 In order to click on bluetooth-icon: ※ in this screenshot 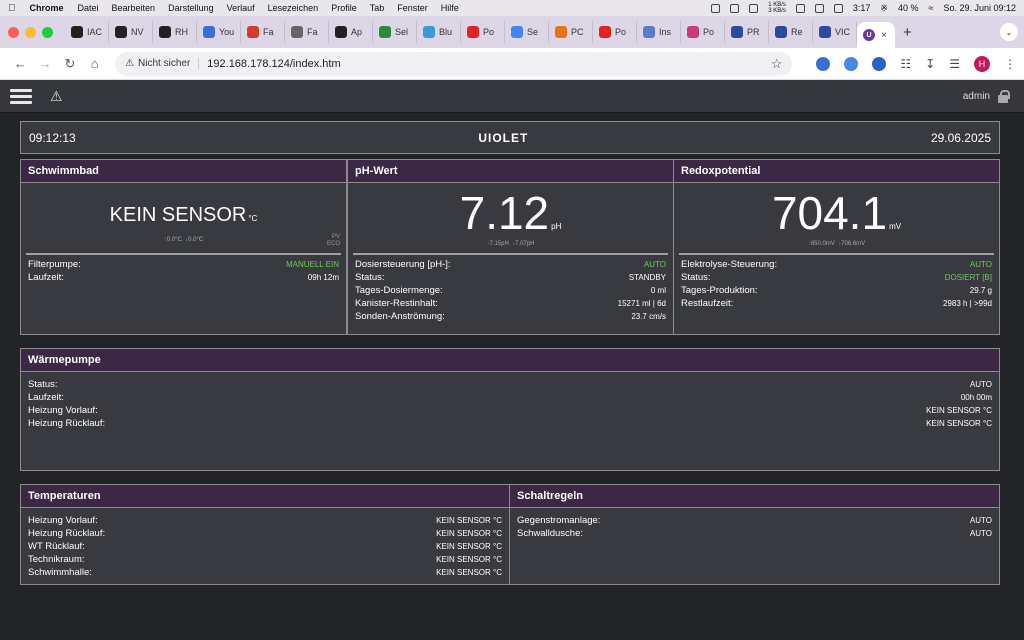, I will do `click(884, 8)`.